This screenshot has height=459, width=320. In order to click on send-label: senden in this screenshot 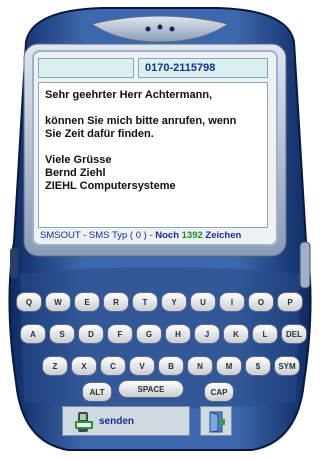, I will do `click(117, 421)`.